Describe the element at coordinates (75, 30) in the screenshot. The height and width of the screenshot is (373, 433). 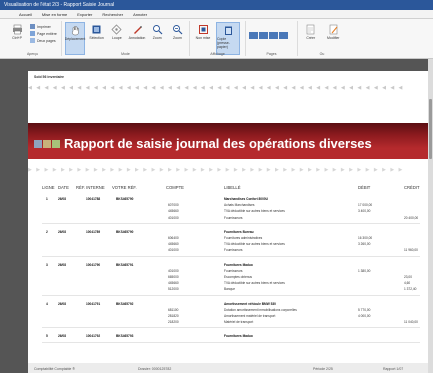
I see `hand-icon` at that location.